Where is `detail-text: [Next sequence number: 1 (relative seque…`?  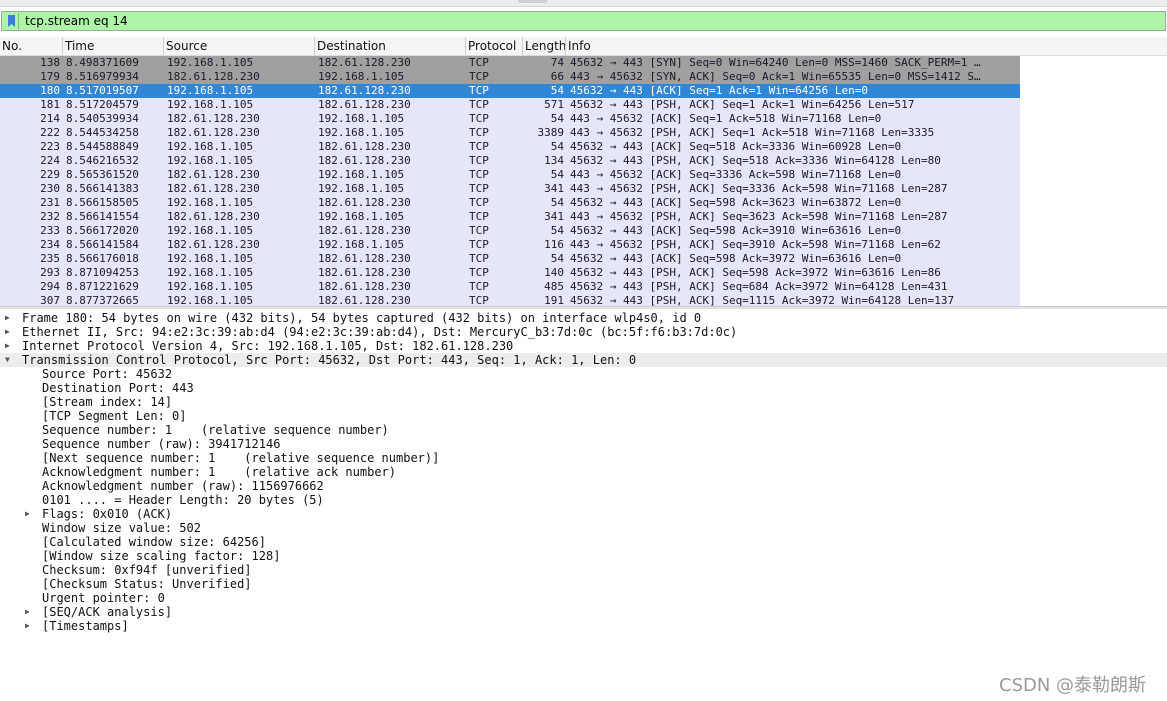 detail-text: [Next sequence number: 1 (relative seque… is located at coordinates (241, 458).